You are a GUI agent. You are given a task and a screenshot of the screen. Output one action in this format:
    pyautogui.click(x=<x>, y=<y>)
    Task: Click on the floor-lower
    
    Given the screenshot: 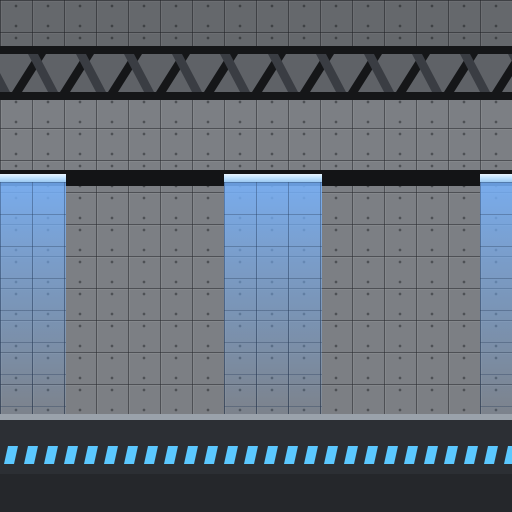 What is the action you would take?
    pyautogui.click(x=256, y=493)
    